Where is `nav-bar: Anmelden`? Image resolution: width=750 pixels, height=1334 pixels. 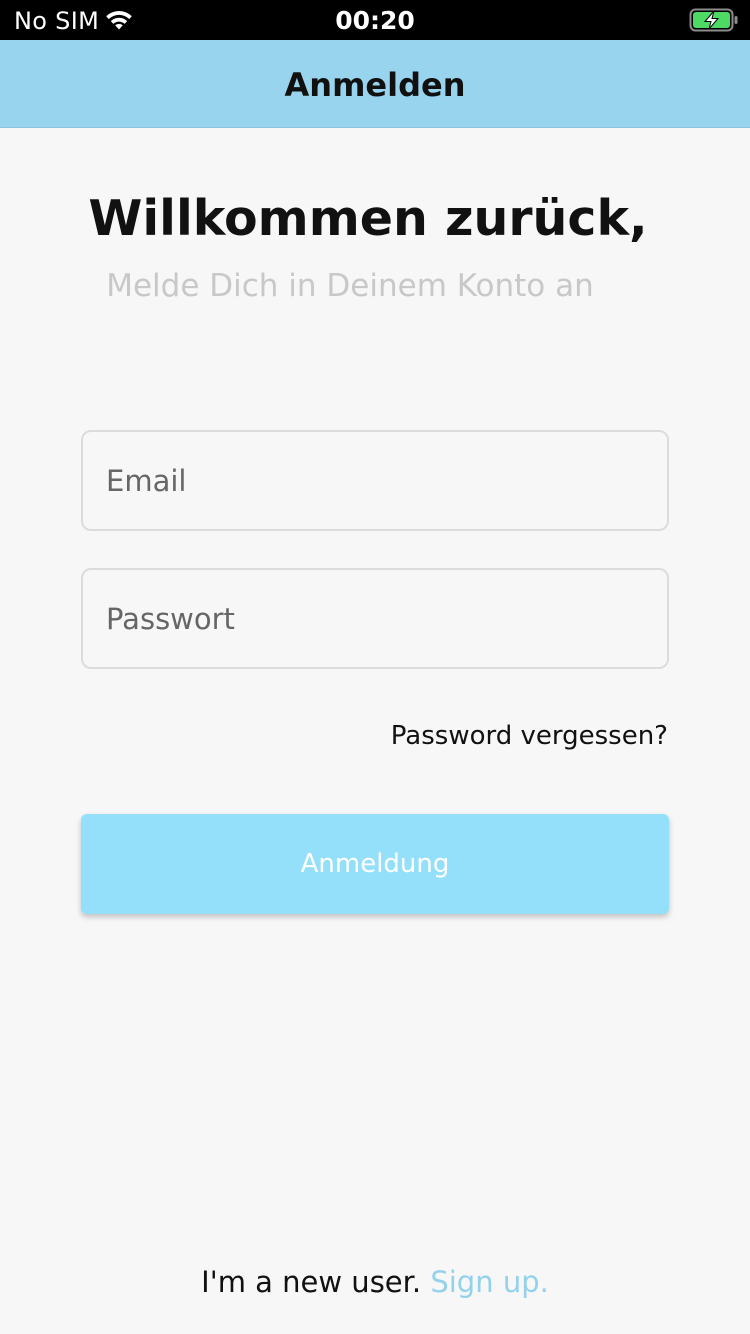 nav-bar: Anmelden is located at coordinates (375, 84).